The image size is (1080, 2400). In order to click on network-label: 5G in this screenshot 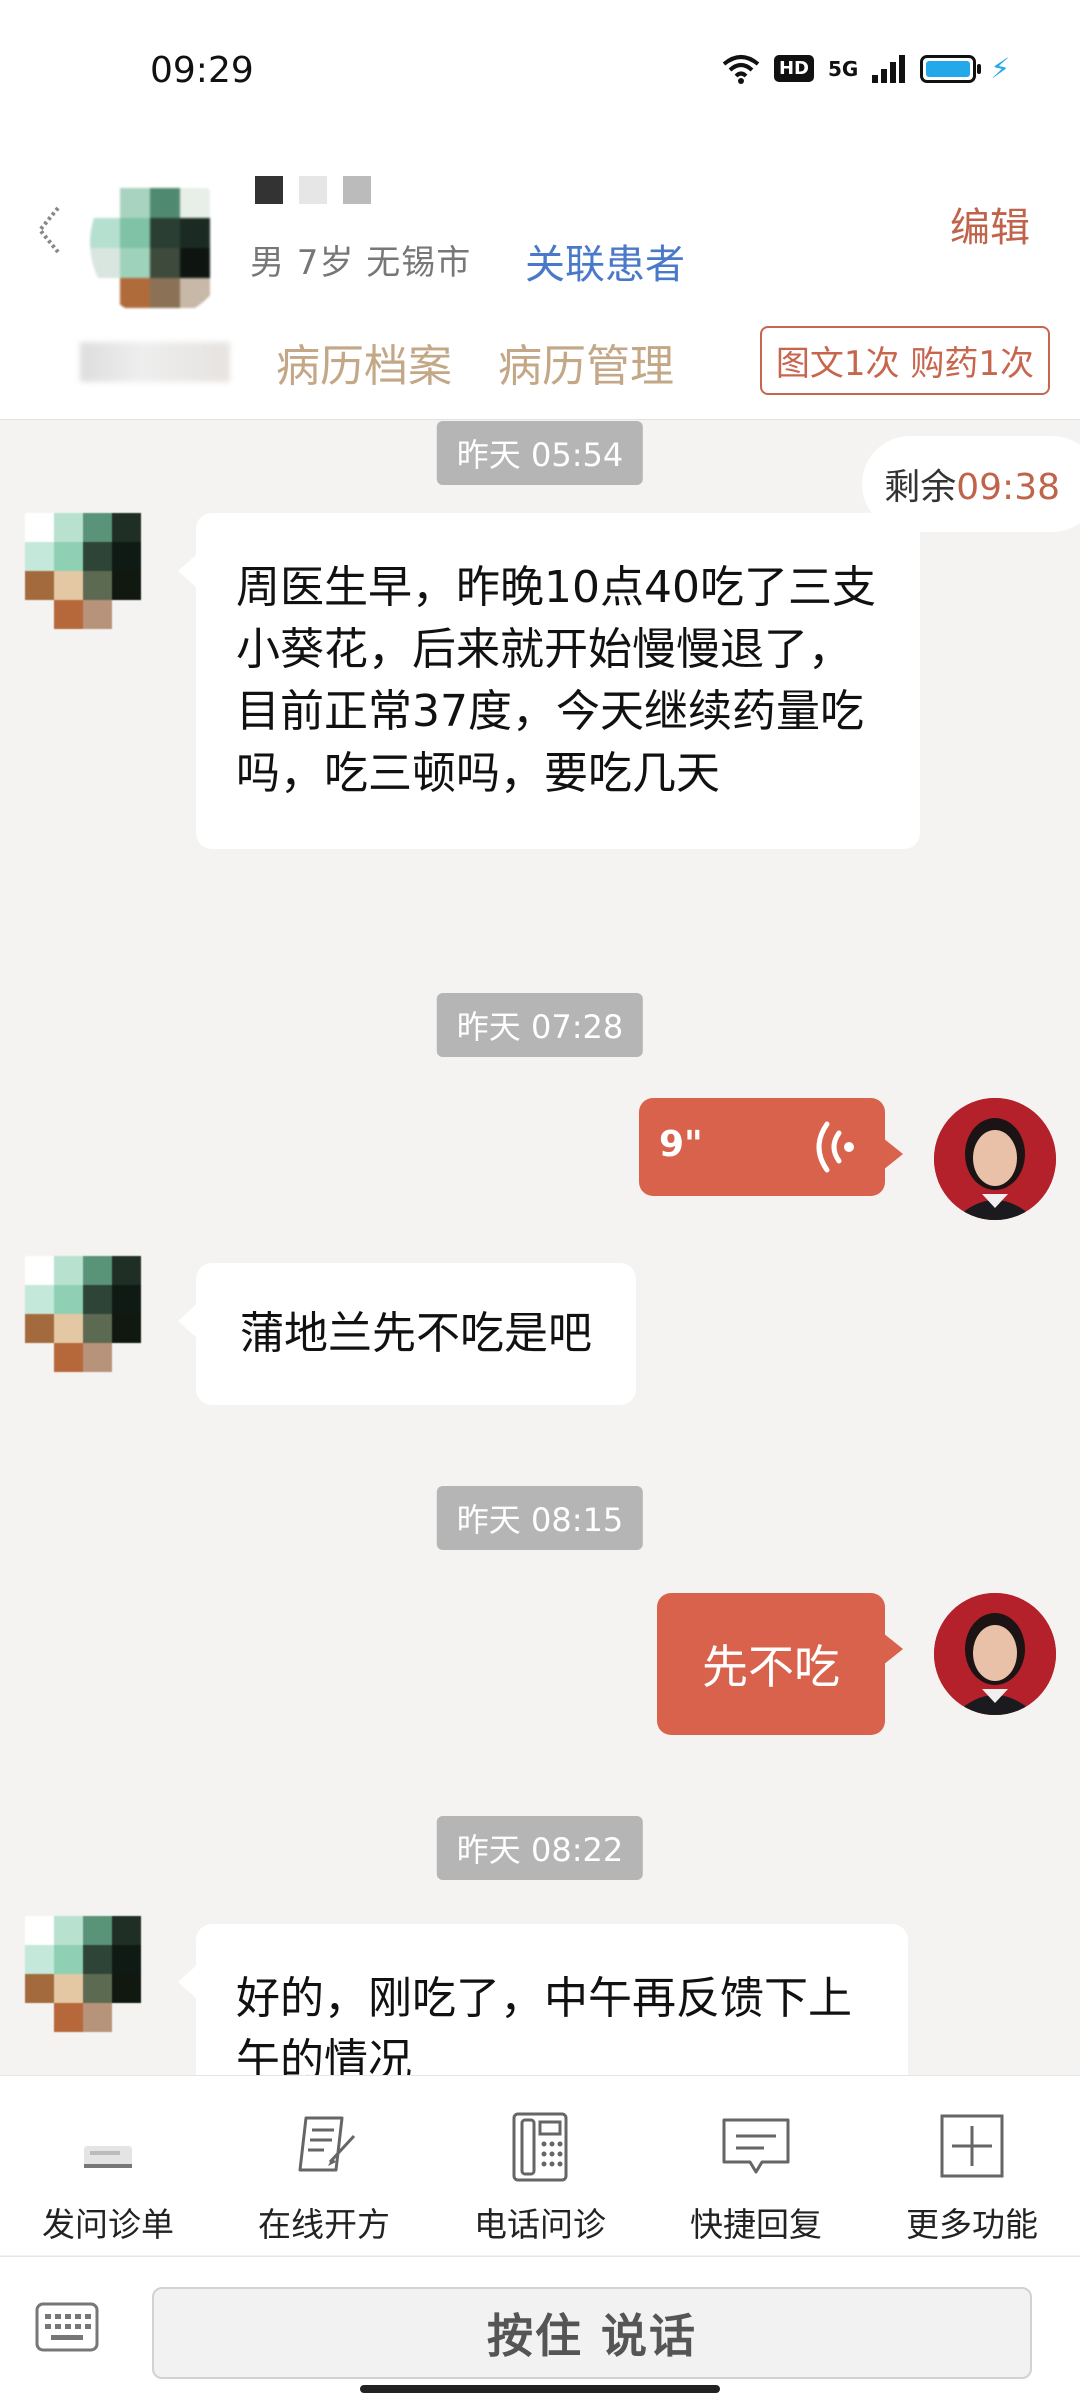, I will do `click(843, 68)`.